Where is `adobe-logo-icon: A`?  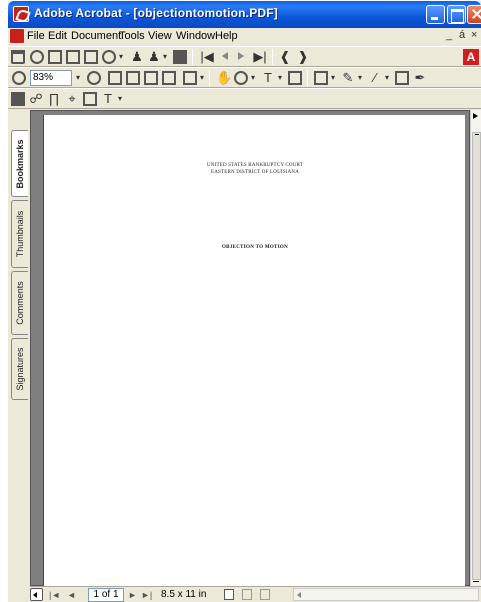
adobe-logo-icon: A is located at coordinates (471, 57).